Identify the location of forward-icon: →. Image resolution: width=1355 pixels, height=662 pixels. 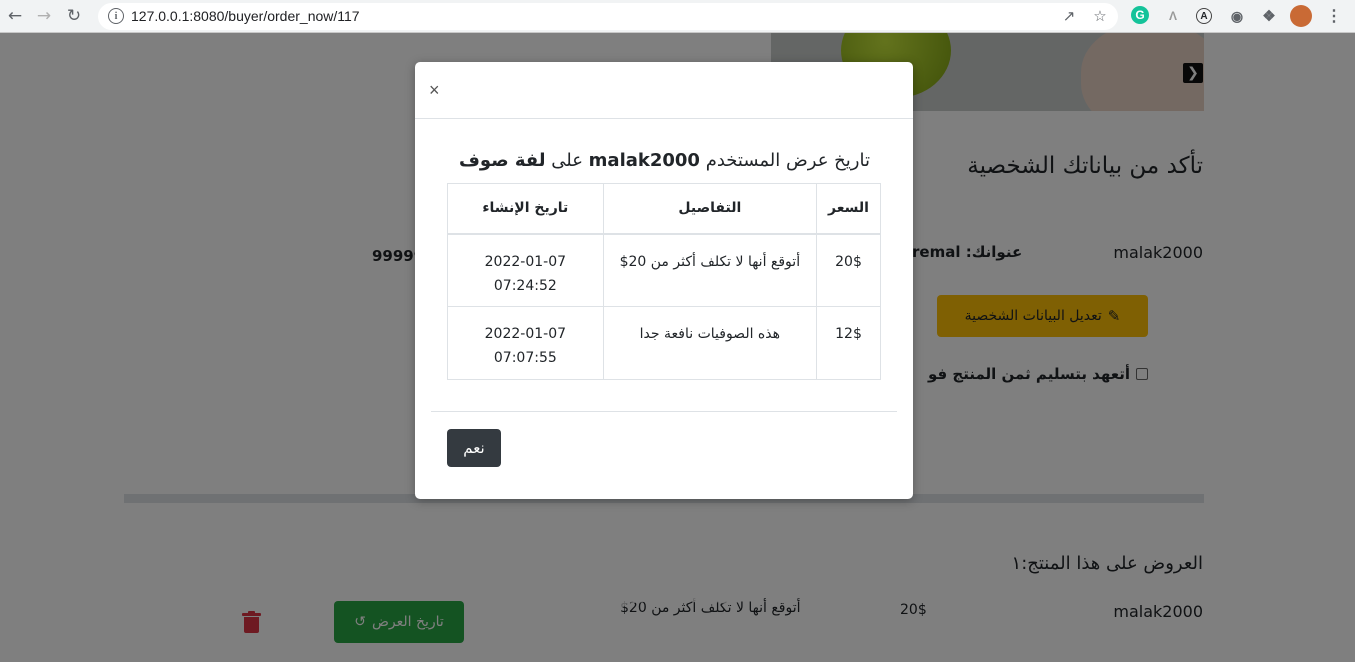
(44, 16).